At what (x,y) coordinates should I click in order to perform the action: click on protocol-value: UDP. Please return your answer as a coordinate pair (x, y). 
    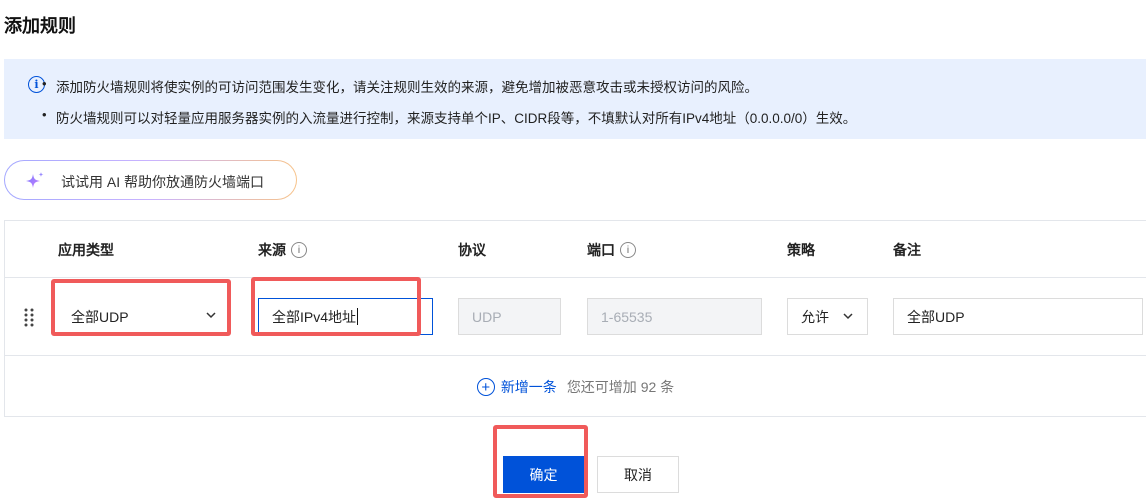
    Looking at the image, I should click on (487, 316).